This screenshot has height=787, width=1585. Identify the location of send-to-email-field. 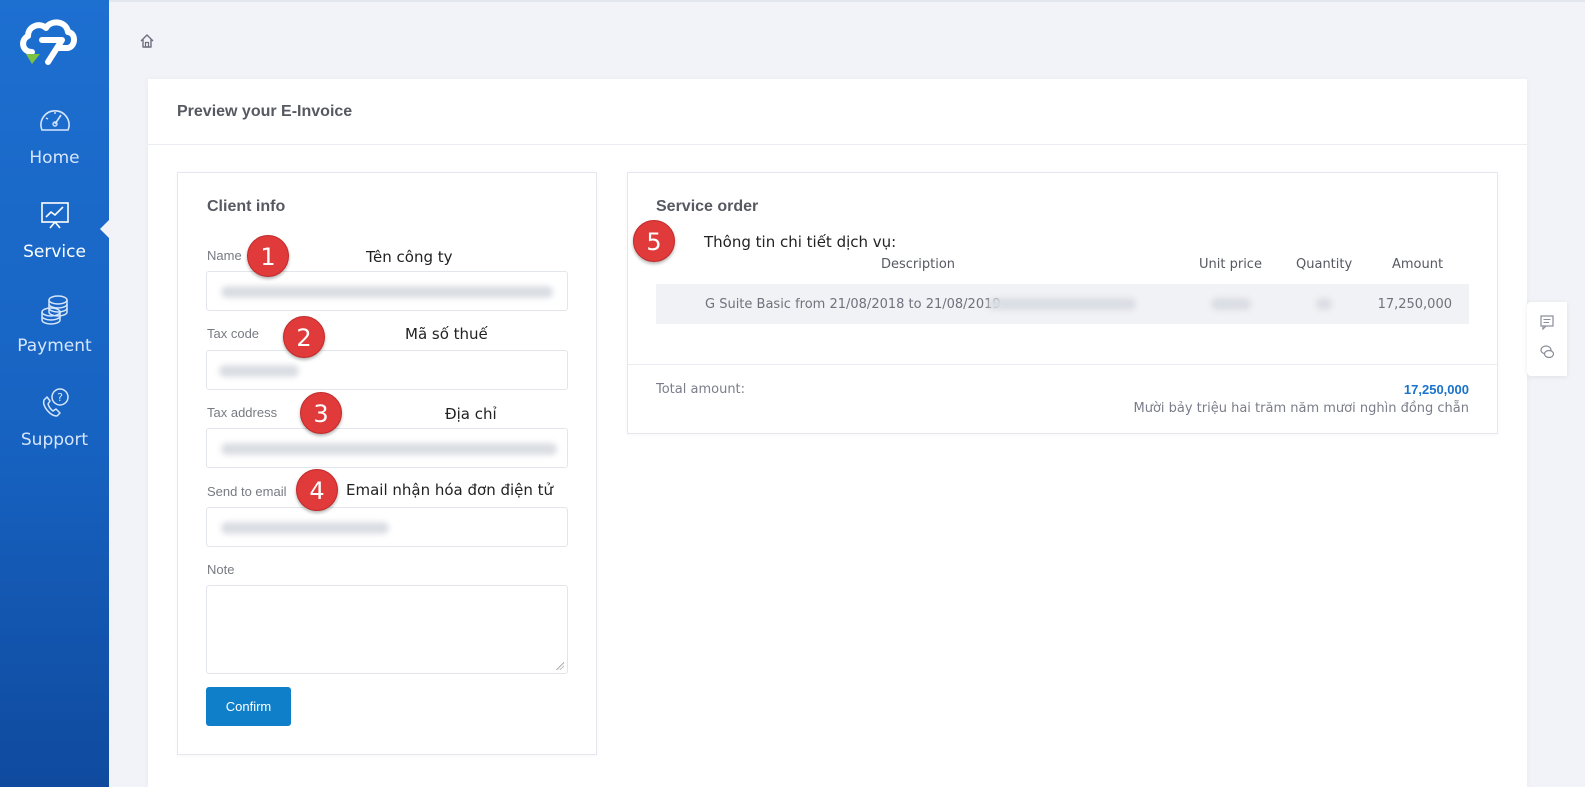
(387, 527).